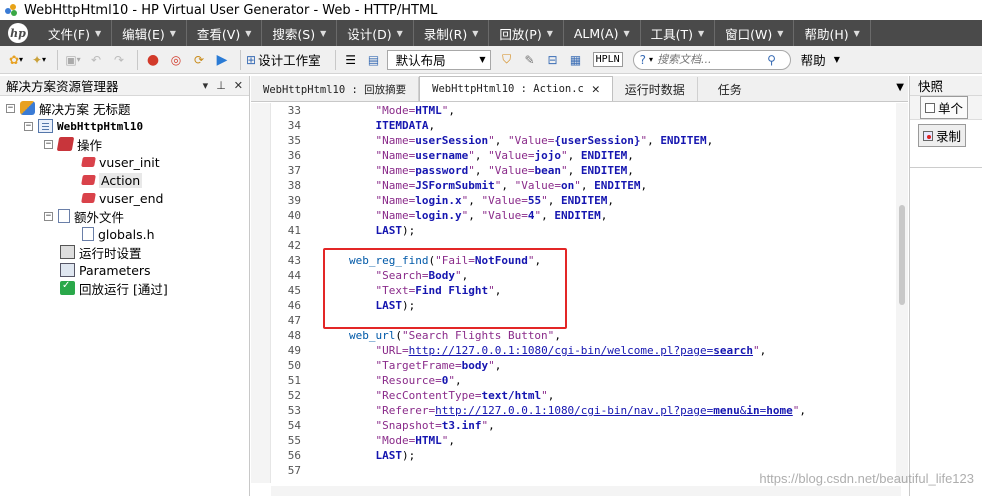 The width and height of the screenshot is (982, 496). Describe the element at coordinates (944, 107) in the screenshot. I see `single-view-button: 单个` at that location.